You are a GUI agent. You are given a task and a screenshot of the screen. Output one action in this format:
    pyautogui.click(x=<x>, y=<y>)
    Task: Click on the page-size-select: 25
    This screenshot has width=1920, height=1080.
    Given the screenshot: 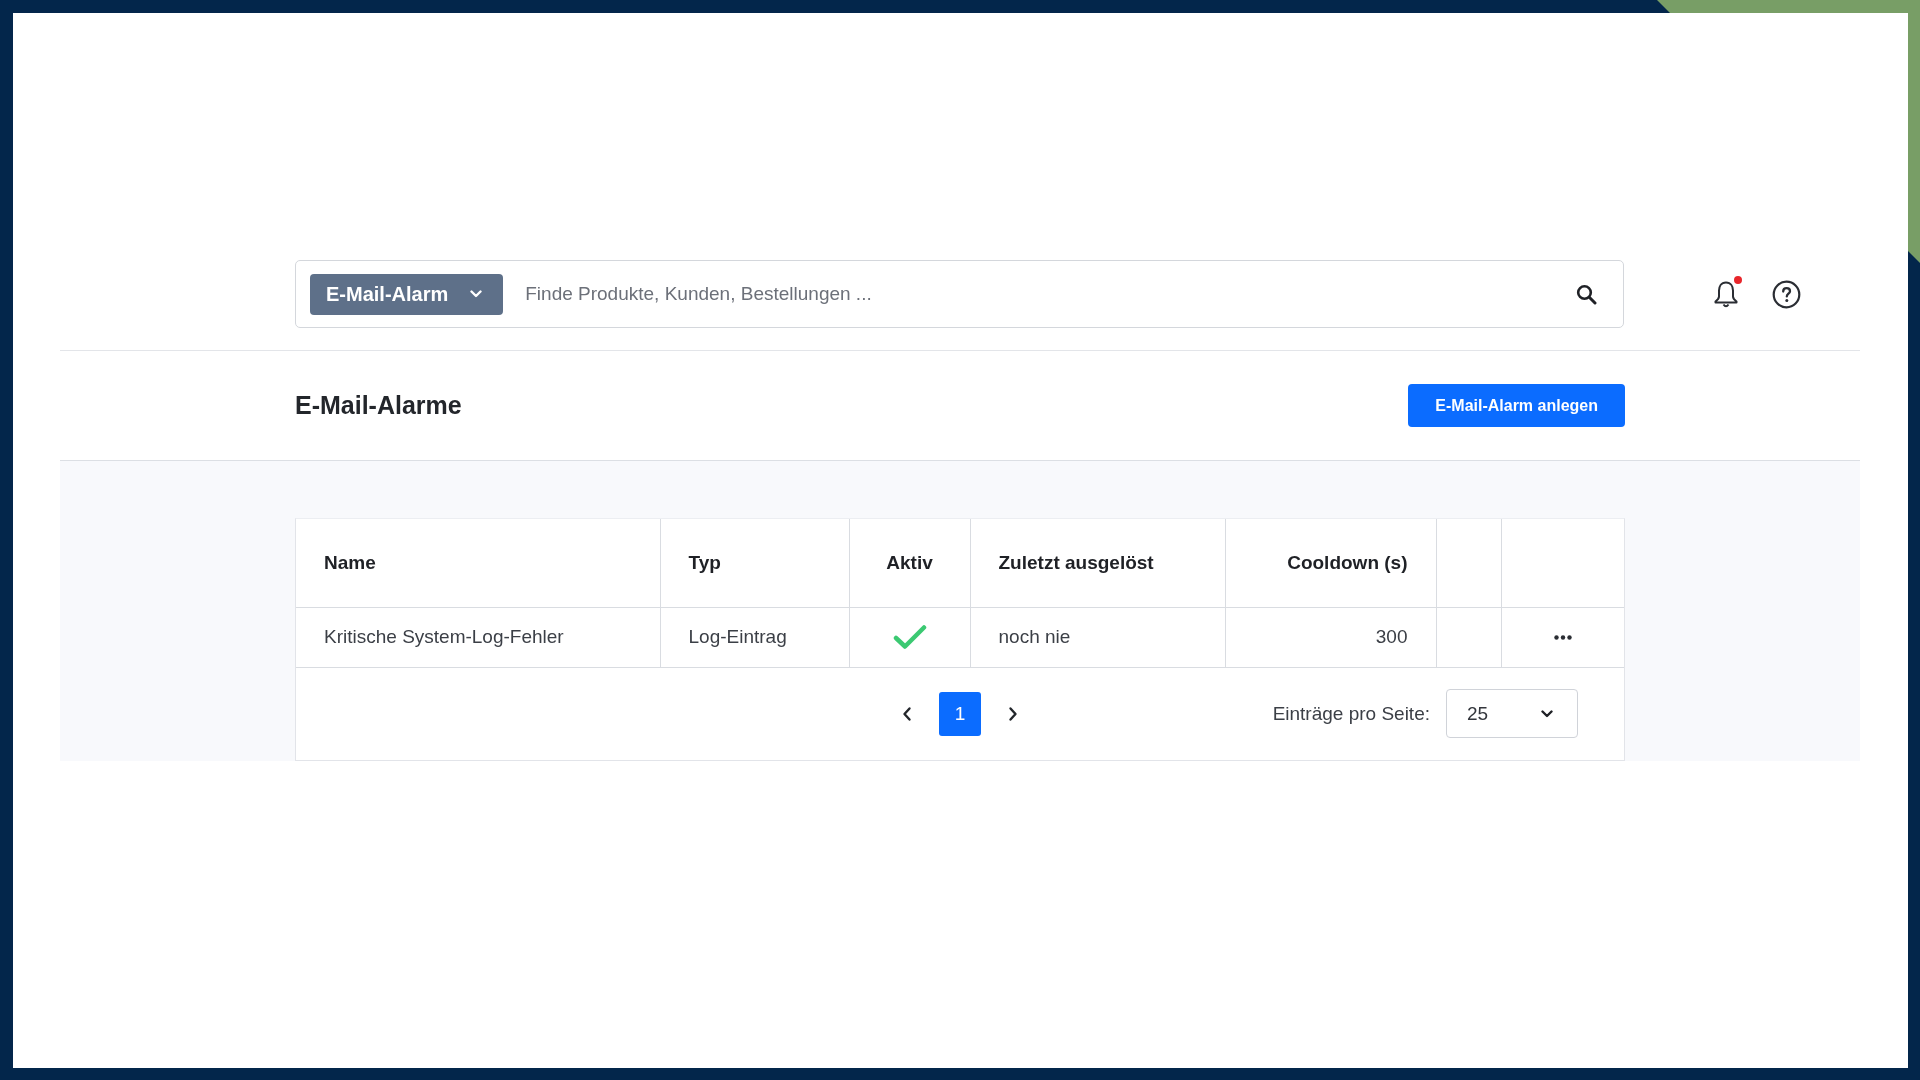 What is the action you would take?
    pyautogui.click(x=1512, y=713)
    